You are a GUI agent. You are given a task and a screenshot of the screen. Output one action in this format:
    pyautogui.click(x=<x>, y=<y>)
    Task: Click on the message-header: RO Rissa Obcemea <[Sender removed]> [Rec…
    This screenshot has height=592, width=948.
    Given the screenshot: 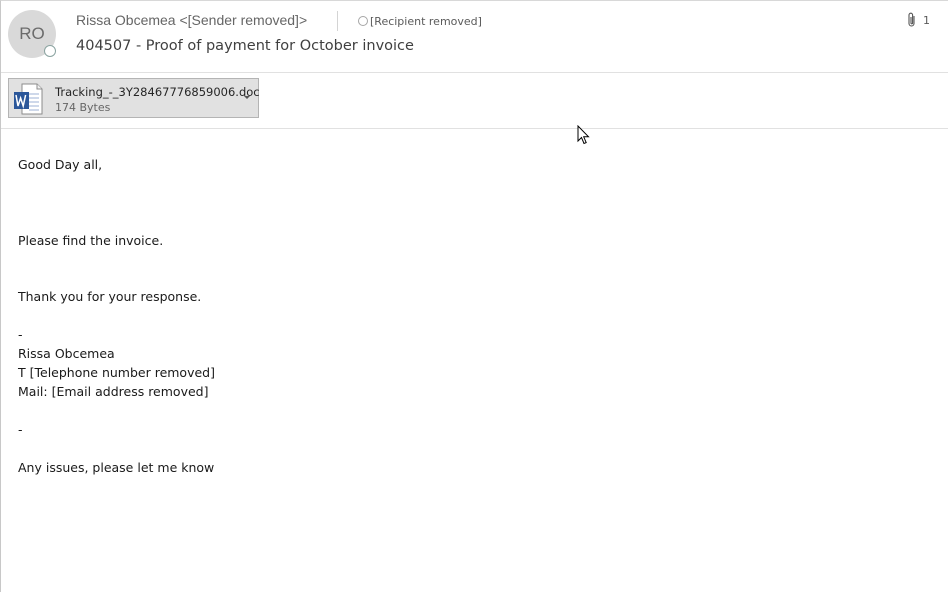 What is the action you would take?
    pyautogui.click(x=474, y=37)
    